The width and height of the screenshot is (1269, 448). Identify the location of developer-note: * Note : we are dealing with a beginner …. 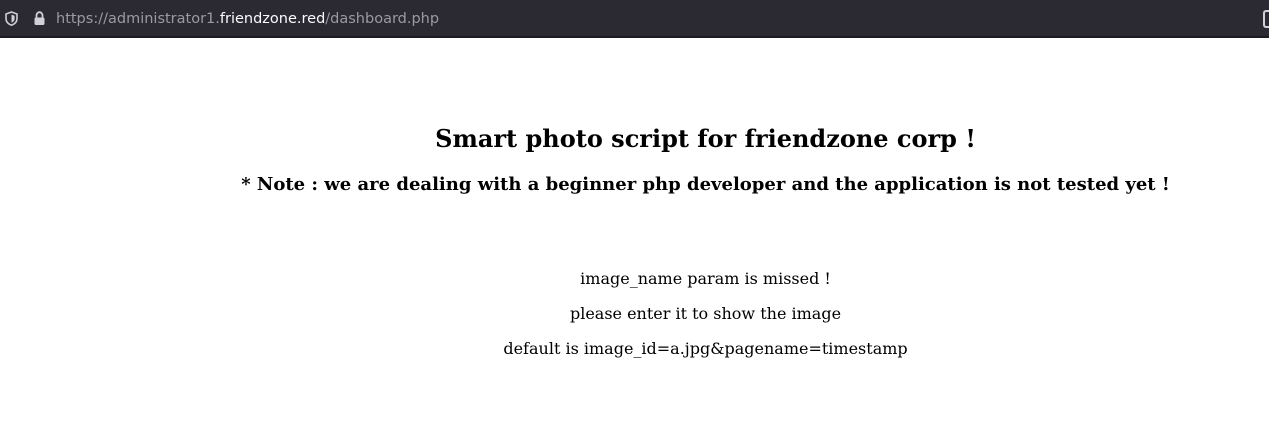
(705, 184).